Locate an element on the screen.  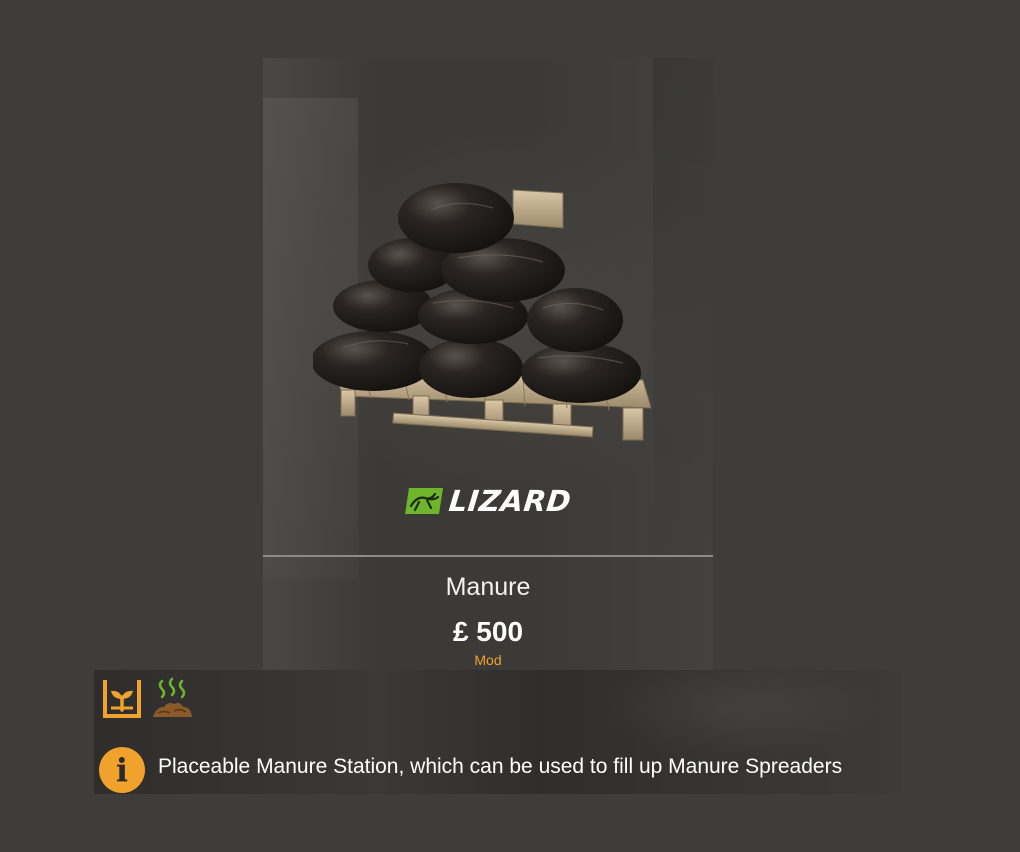
info-icon: i is located at coordinates (122, 770).